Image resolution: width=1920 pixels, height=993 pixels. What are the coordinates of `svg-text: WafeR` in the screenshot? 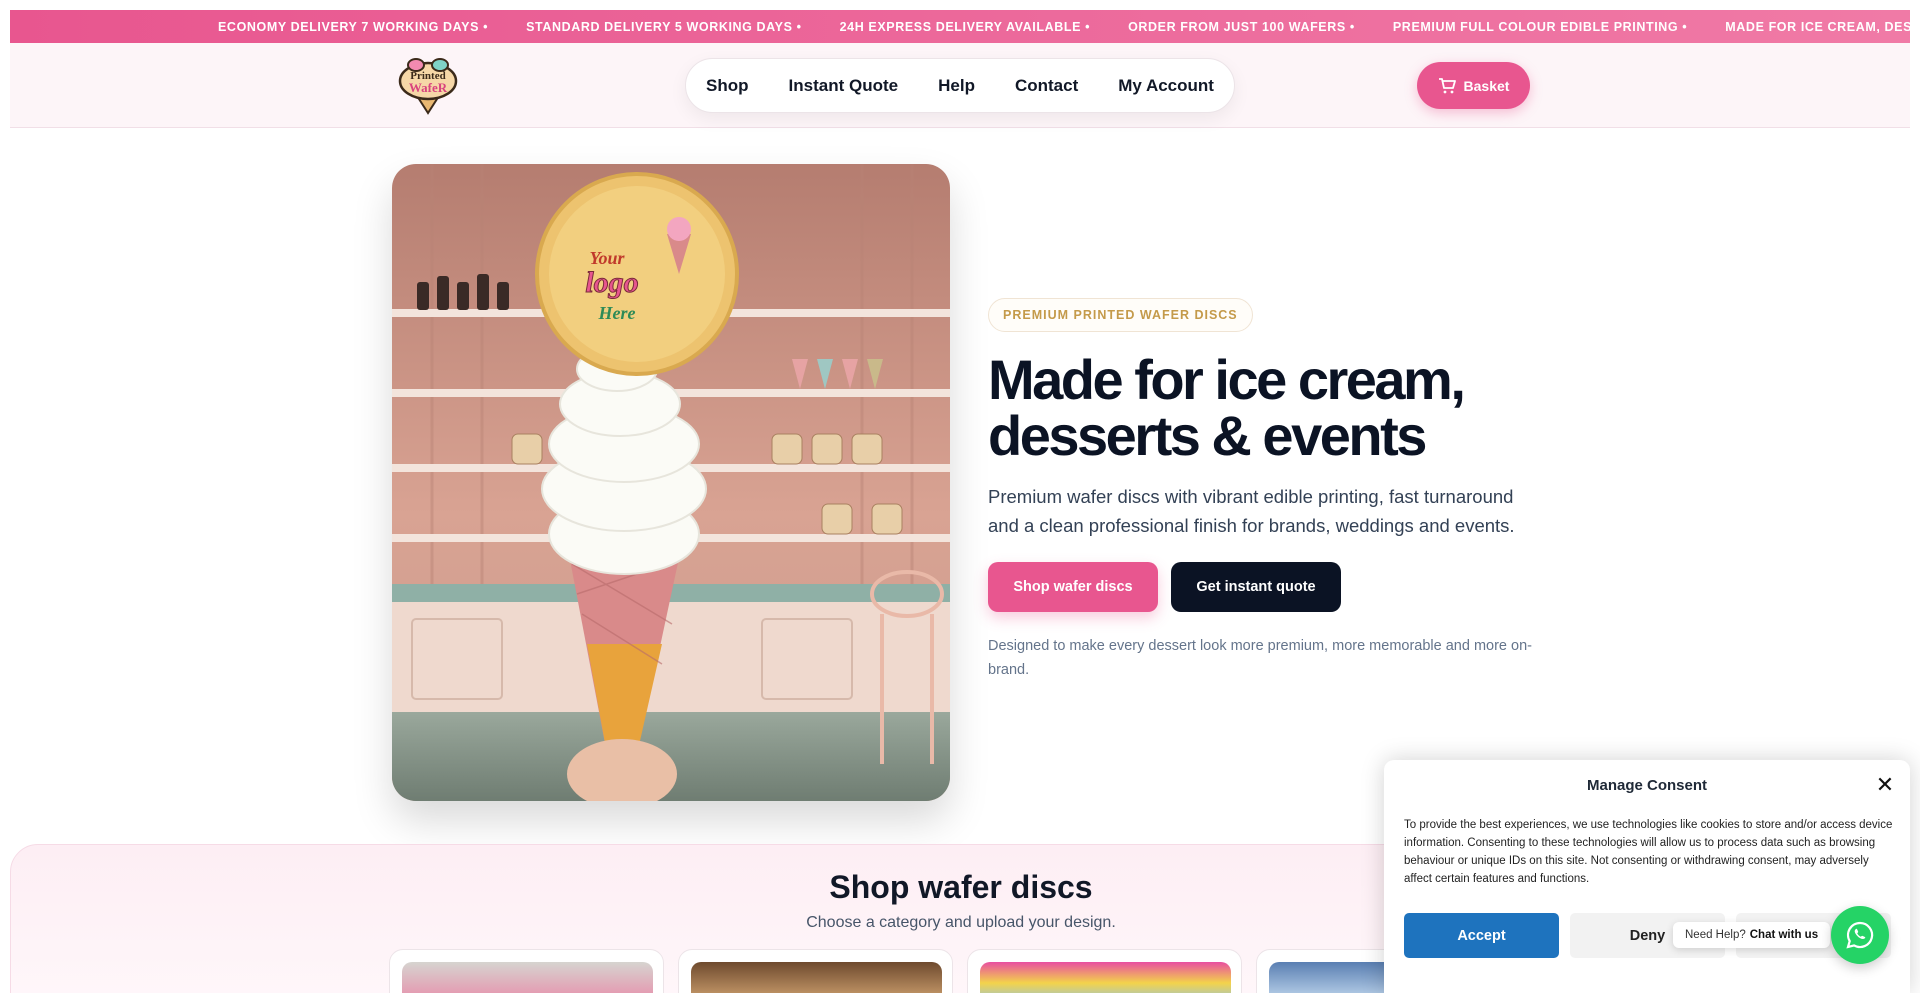 It's located at (428, 87).